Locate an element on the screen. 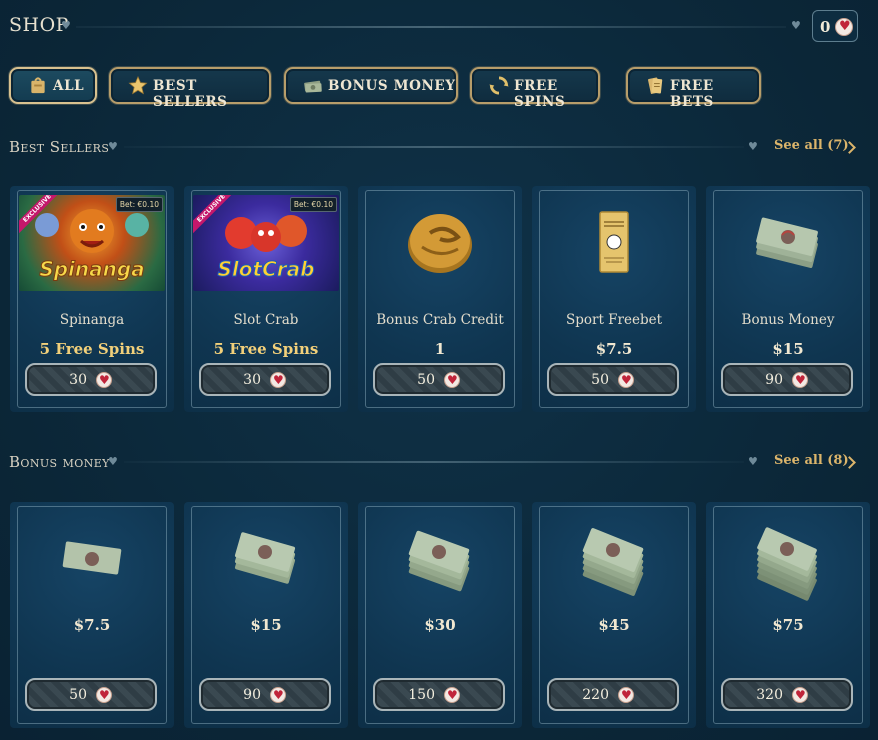  spinanga-thumbnail: Spinanga EXCLUSIVE Bet: €0.10 is located at coordinates (92, 243).